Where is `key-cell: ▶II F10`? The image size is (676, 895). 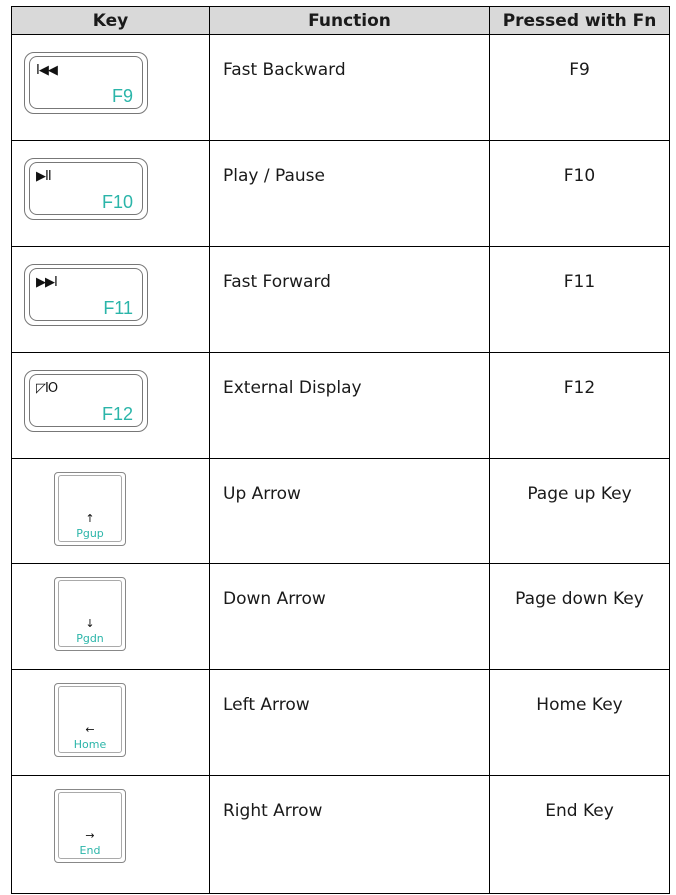 key-cell: ▶II F10 is located at coordinates (110, 193).